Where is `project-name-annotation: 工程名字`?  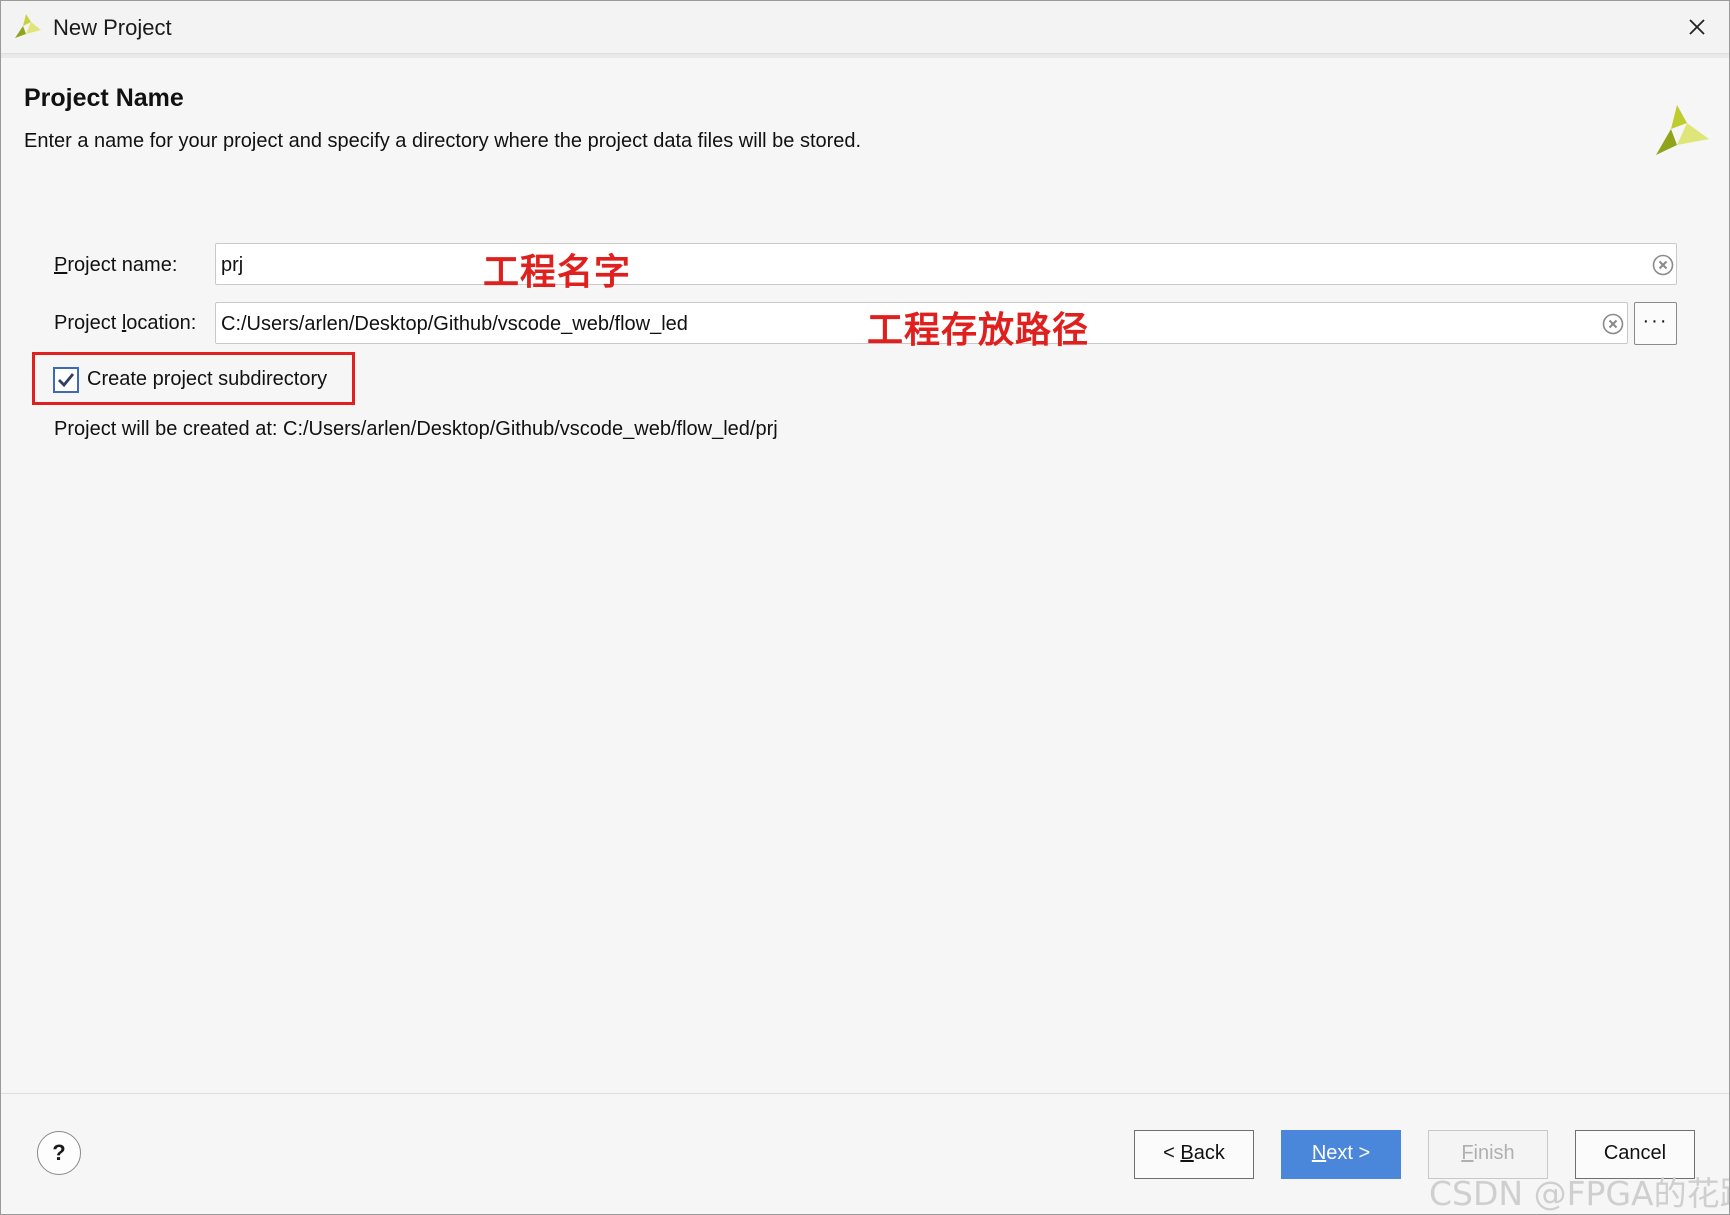
project-name-annotation: 工程名字 is located at coordinates (557, 271).